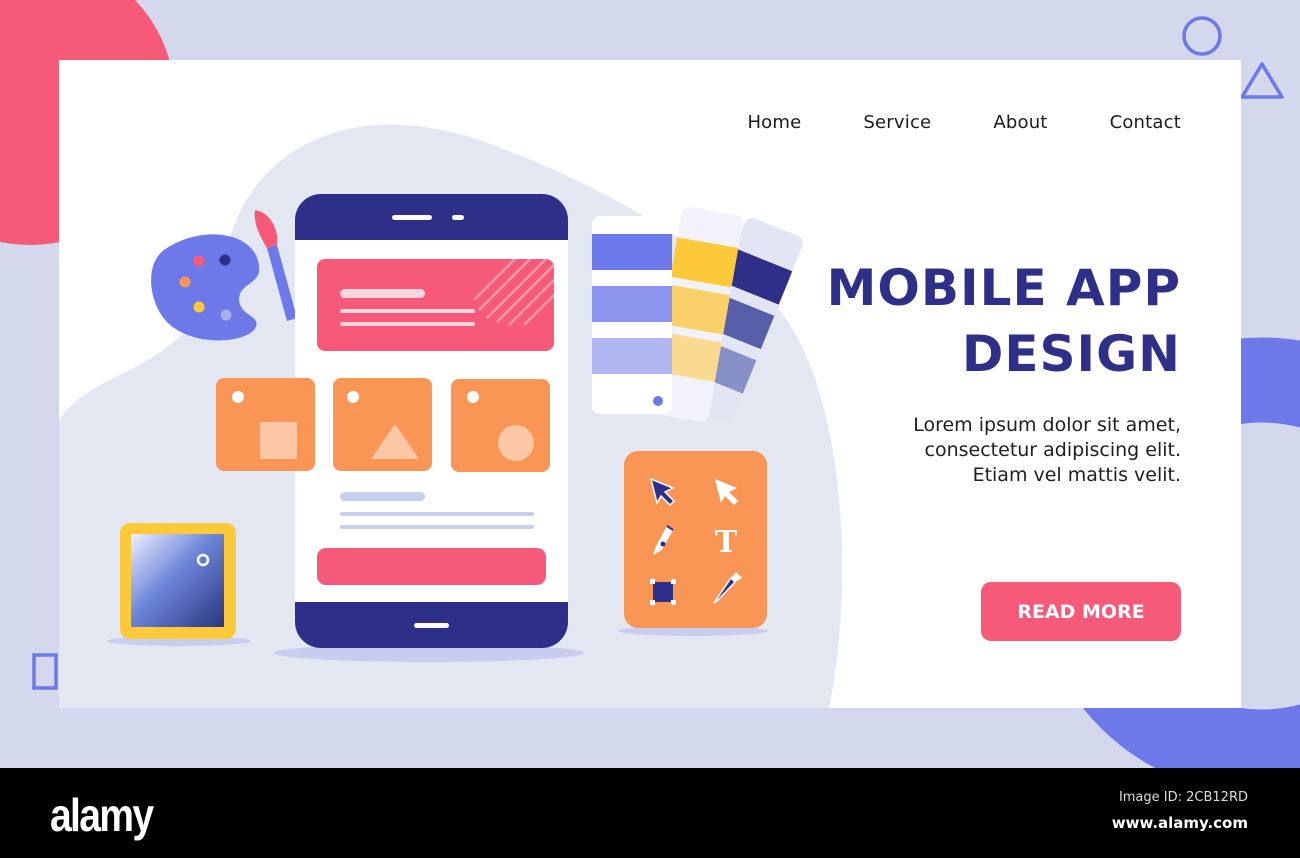 This screenshot has height=858, width=1300. Describe the element at coordinates (205, 287) in the screenshot. I see `palette-icon` at that location.